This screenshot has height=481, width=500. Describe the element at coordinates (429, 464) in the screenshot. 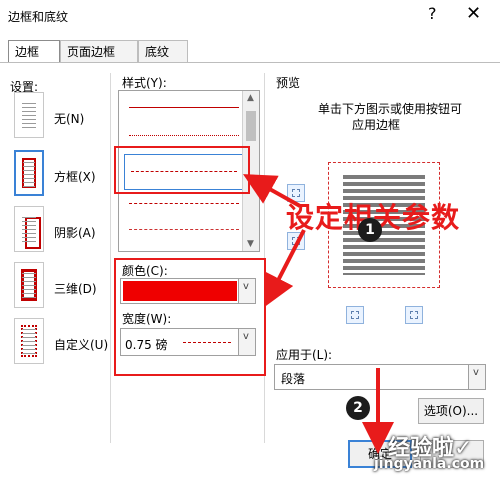

I see `watermark-url: jingyanla.com` at that location.